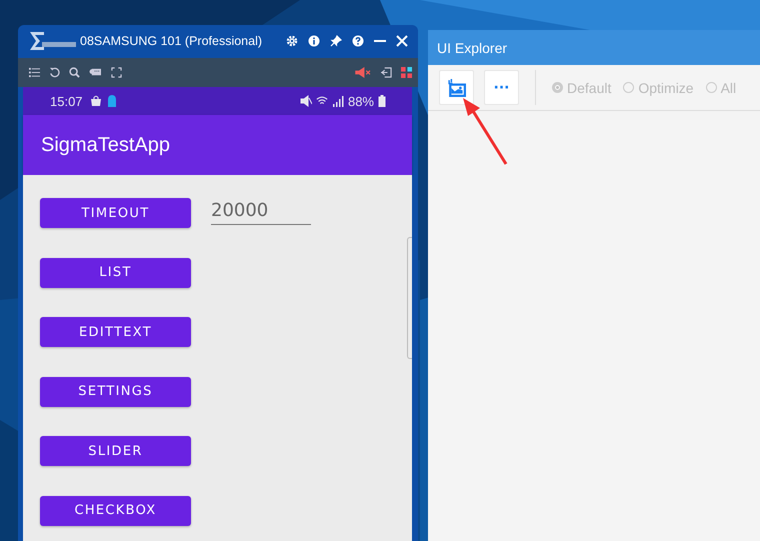  Describe the element at coordinates (361, 101) in the screenshot. I see `battery-level: 88%` at that location.